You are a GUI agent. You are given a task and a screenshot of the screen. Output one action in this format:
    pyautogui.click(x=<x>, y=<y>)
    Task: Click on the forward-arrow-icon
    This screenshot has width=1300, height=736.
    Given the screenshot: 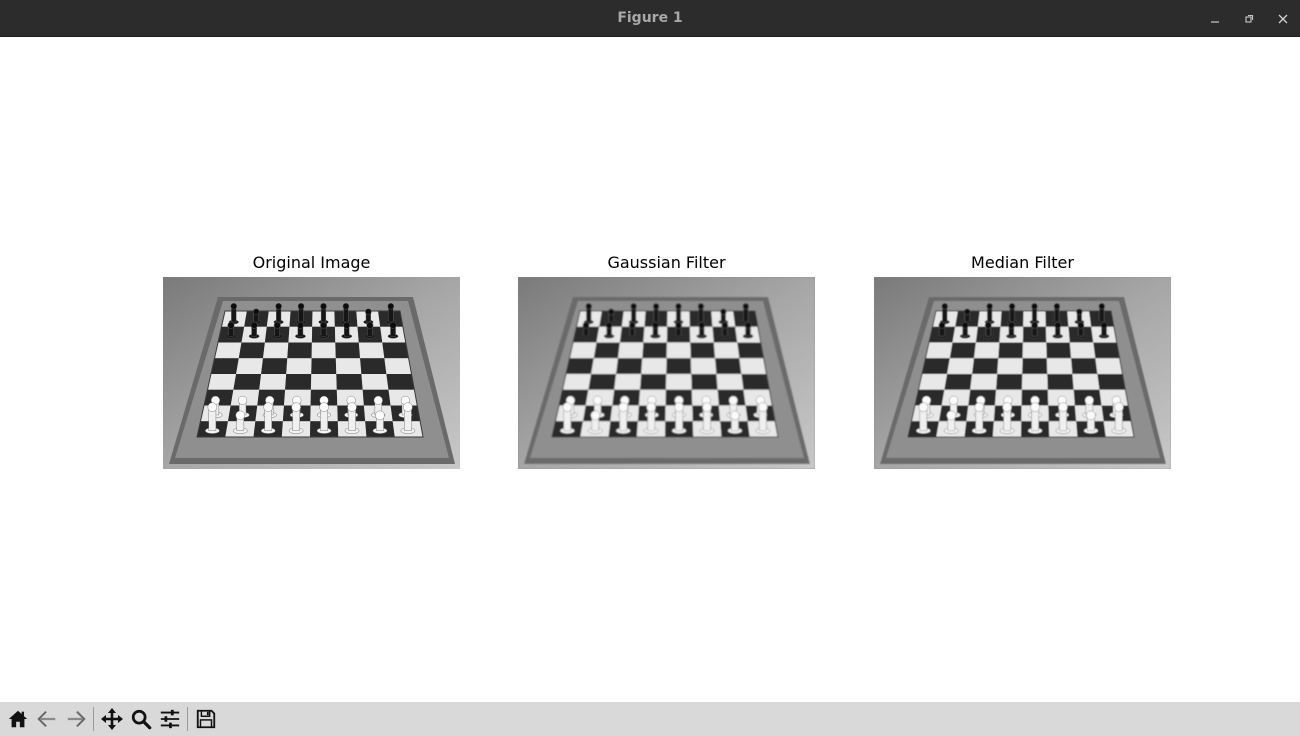 What is the action you would take?
    pyautogui.click(x=76, y=719)
    